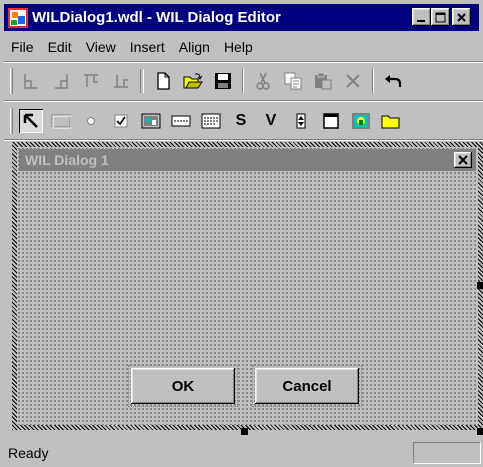 This screenshot has width=483, height=467. I want to click on dialog-close-button, so click(463, 160).